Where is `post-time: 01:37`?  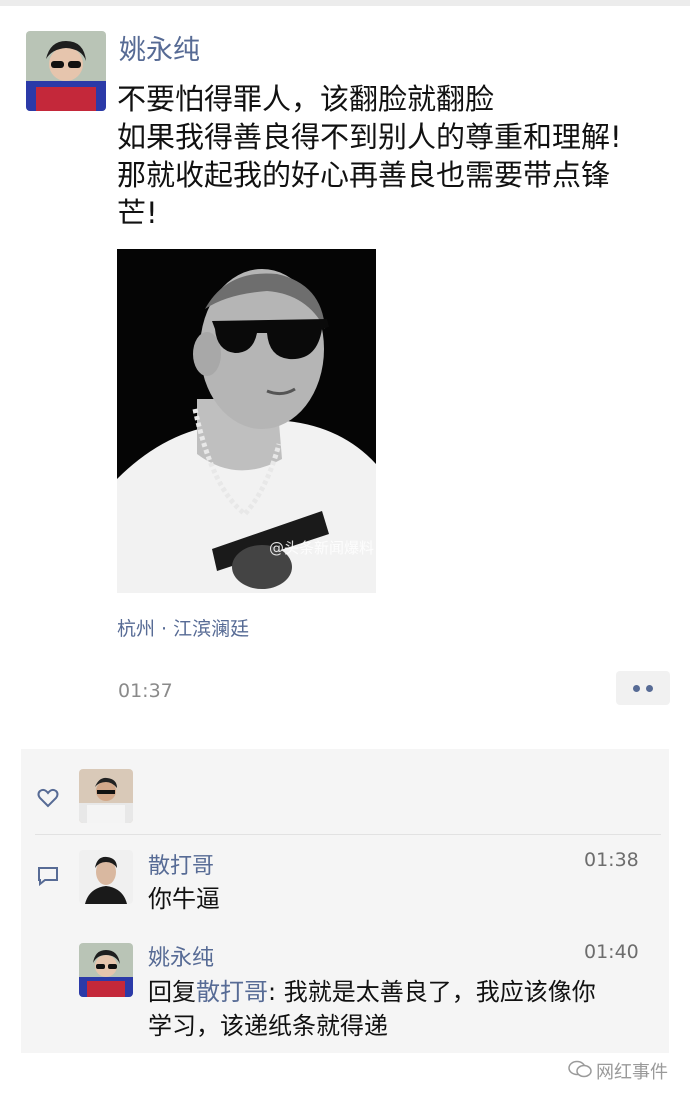 post-time: 01:37 is located at coordinates (145, 691).